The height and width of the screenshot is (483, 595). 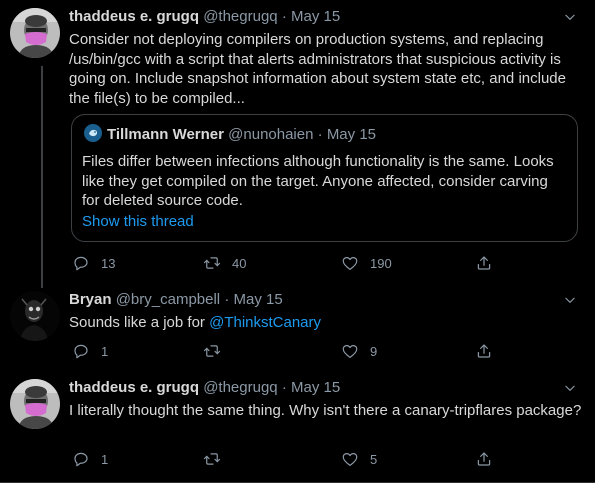 What do you see at coordinates (366, 263) in the screenshot?
I see `like-button: 190` at bounding box center [366, 263].